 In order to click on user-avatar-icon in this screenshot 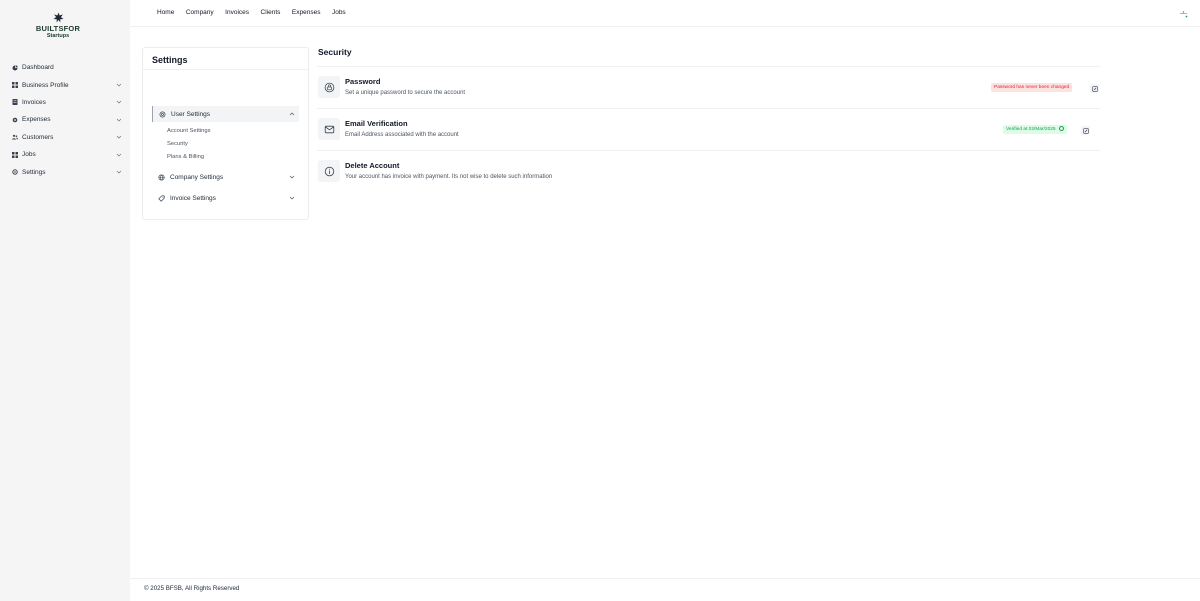, I will do `click(1183, 13)`.